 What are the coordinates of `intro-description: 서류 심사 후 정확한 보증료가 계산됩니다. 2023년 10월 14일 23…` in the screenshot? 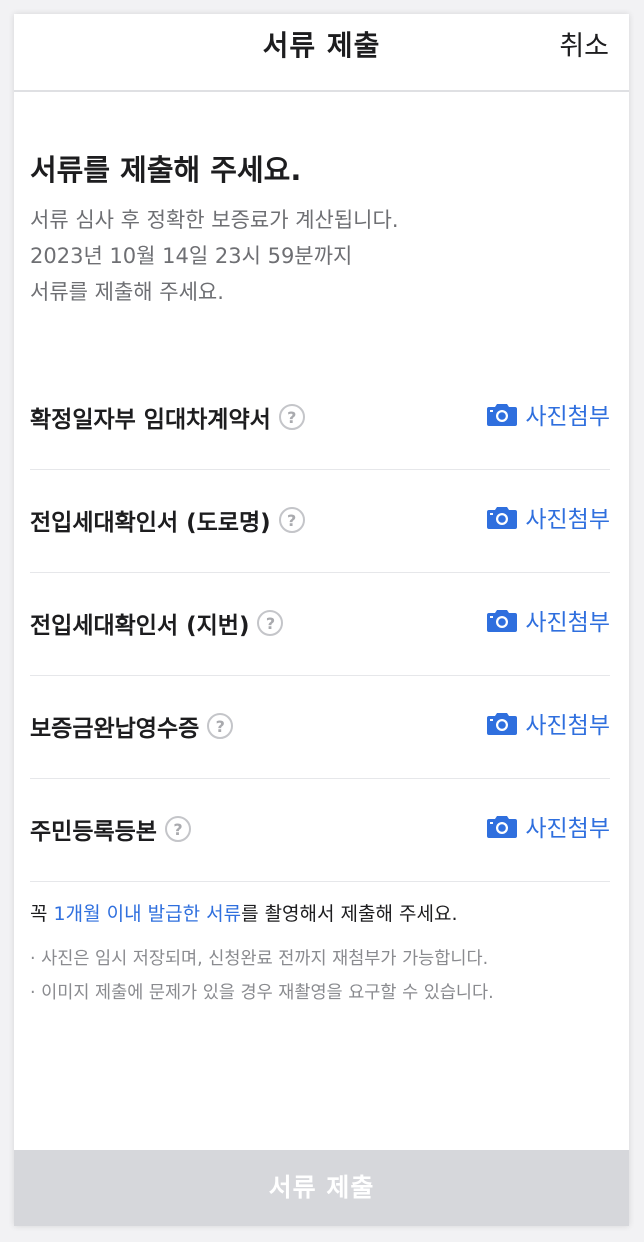 It's located at (320, 256).